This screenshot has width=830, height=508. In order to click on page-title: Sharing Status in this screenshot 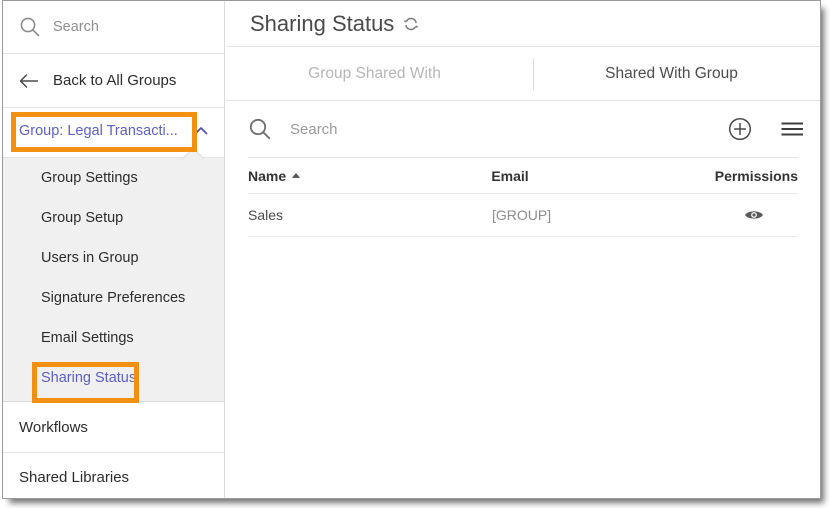, I will do `click(322, 23)`.